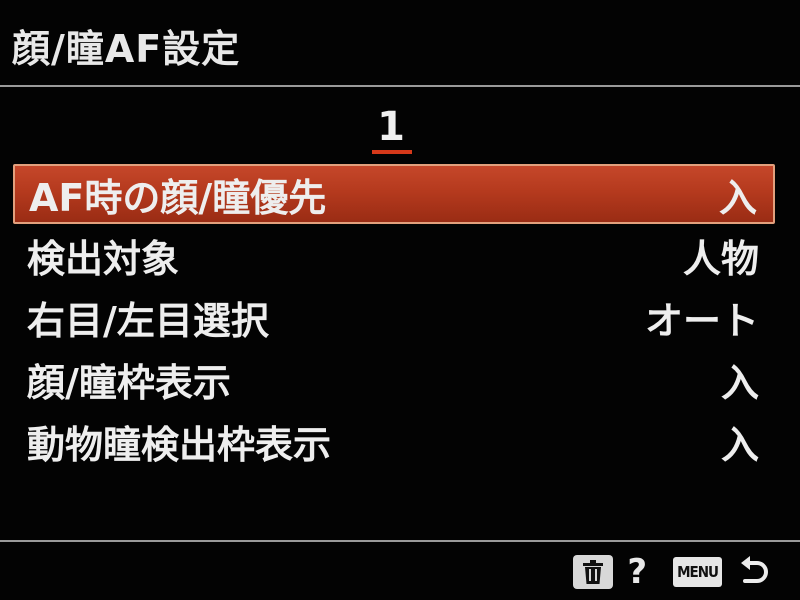 The image size is (800, 600). Describe the element at coordinates (697, 572) in the screenshot. I see `menu-button: MENU` at that location.